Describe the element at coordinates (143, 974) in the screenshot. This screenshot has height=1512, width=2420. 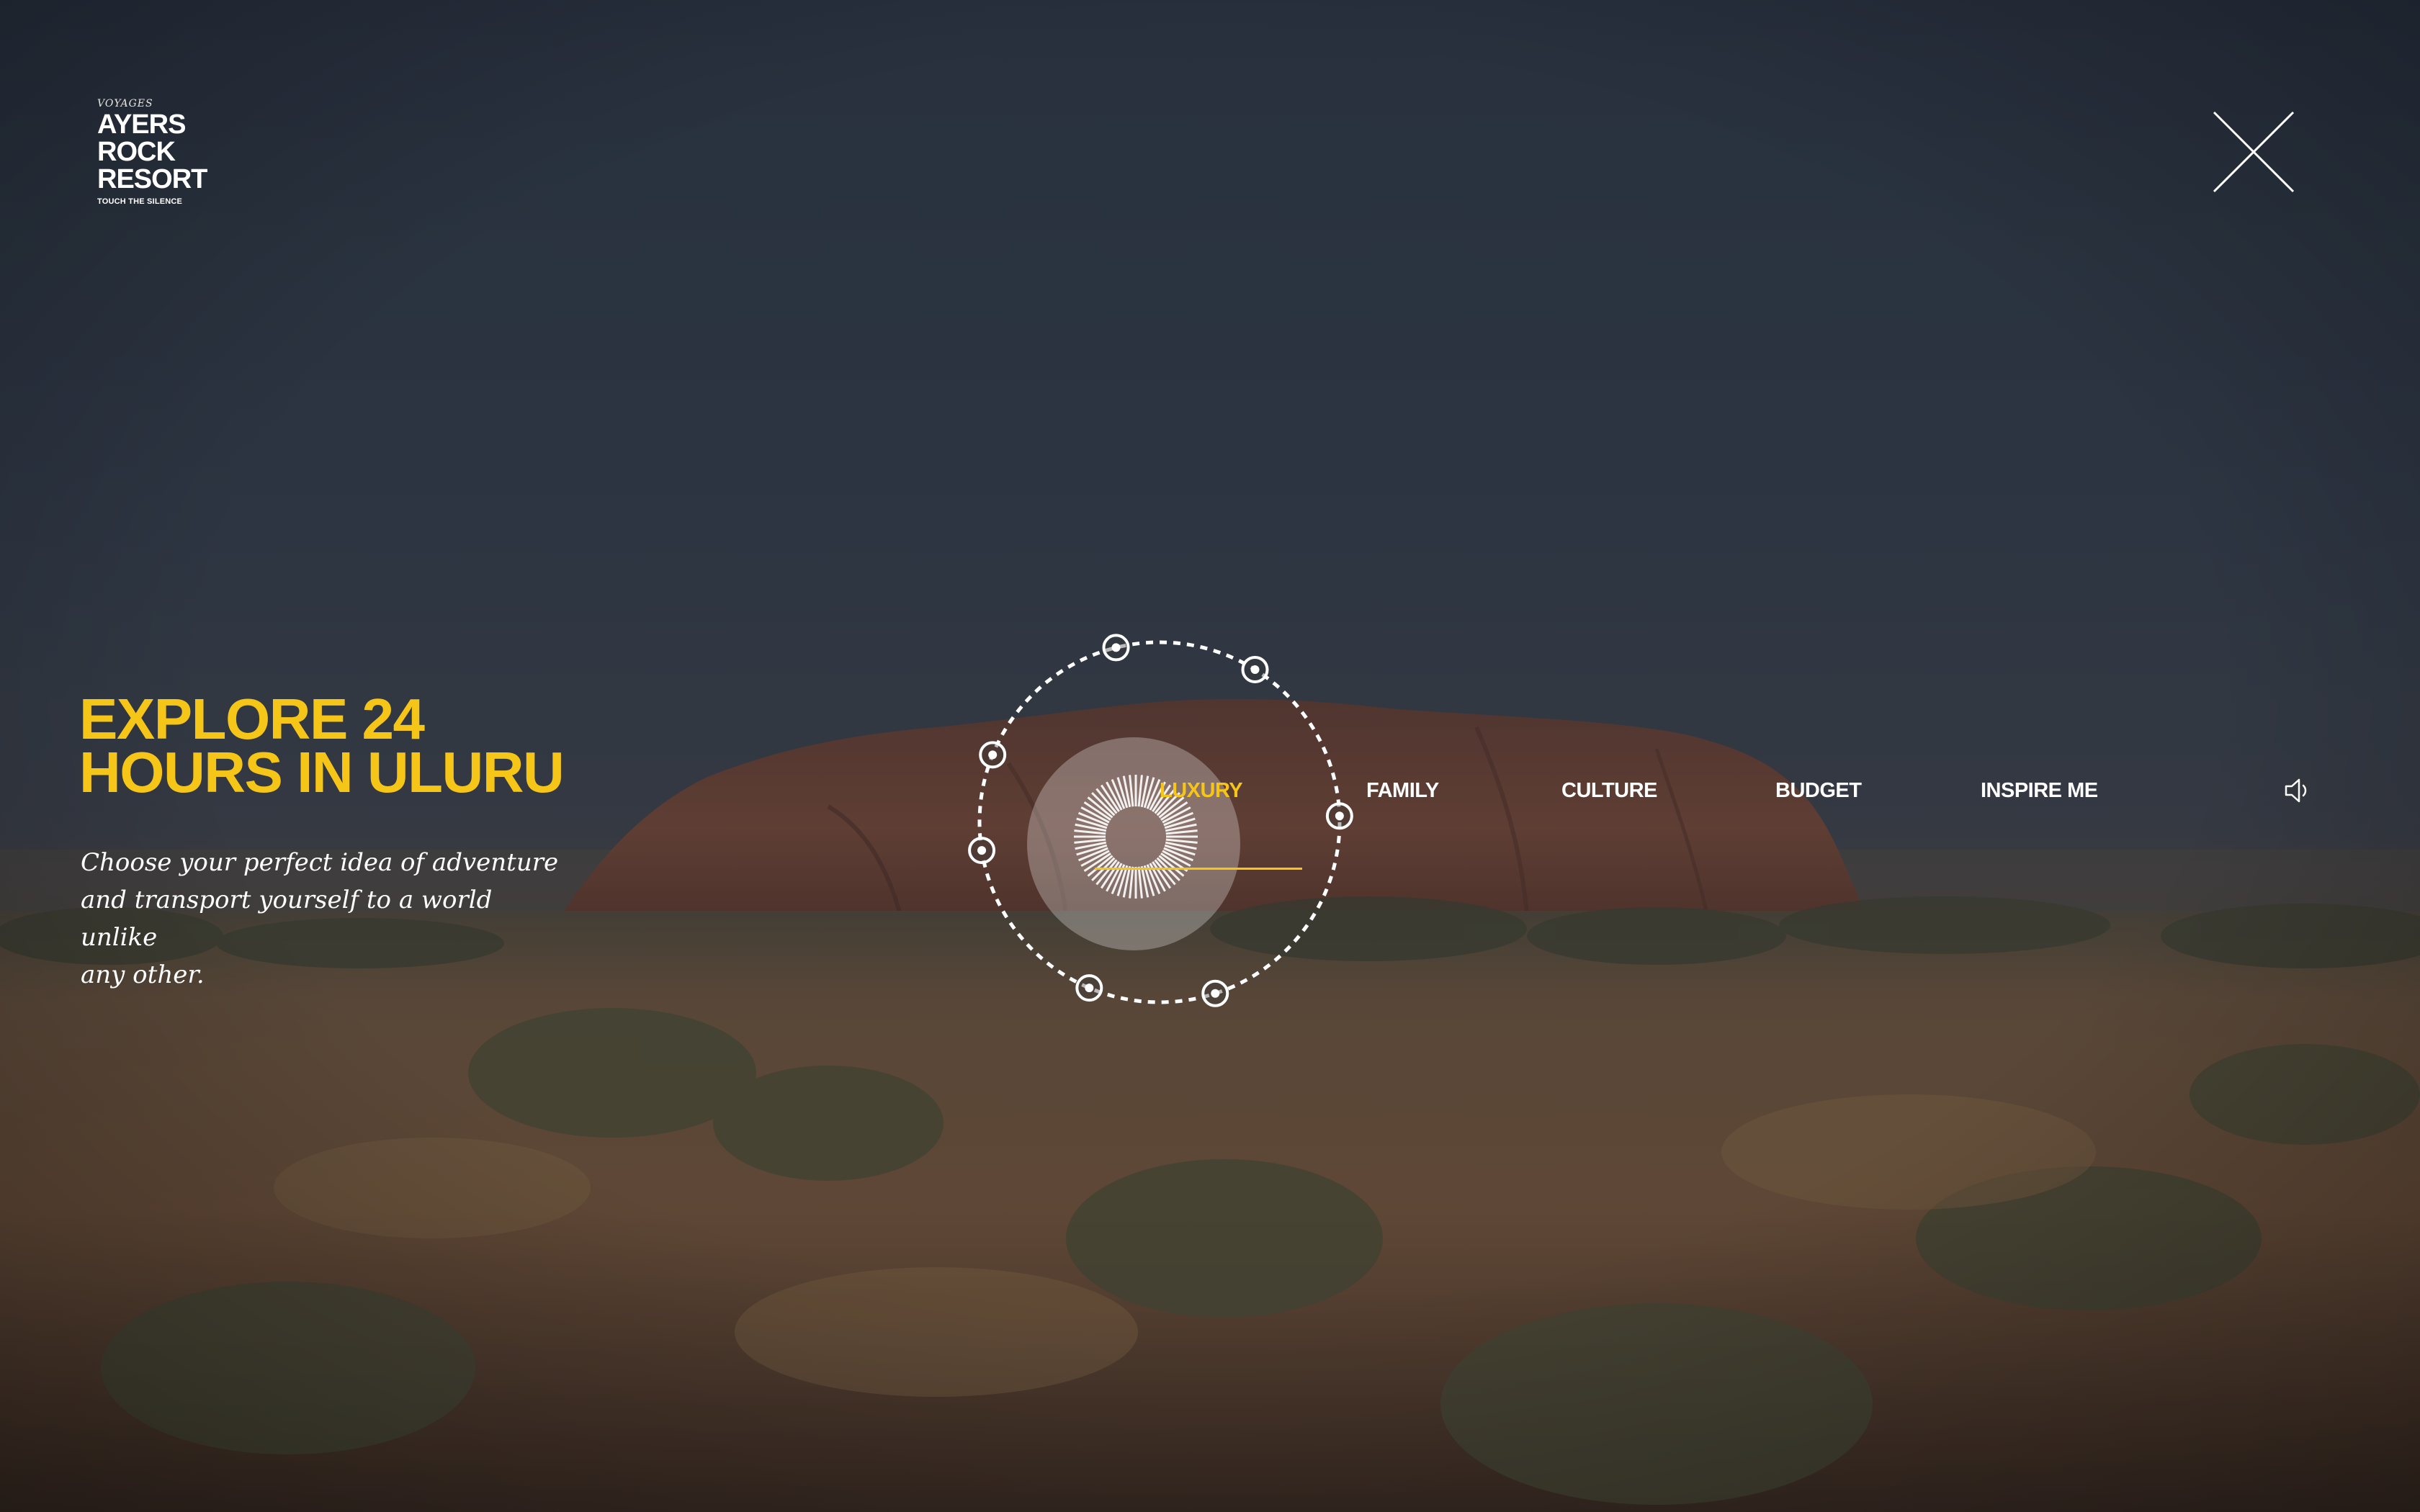
I see `page-subtitle-line-3: any other.` at that location.